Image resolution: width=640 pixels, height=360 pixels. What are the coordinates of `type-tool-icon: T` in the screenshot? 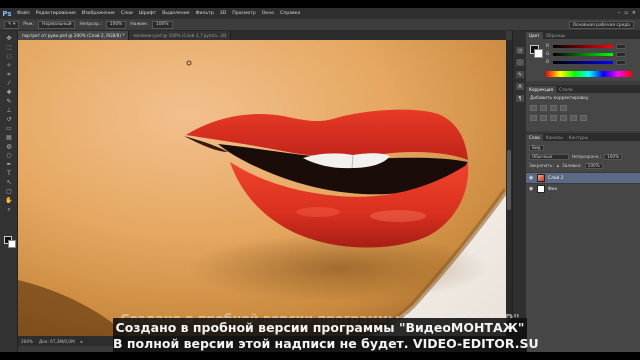 It's located at (9, 173).